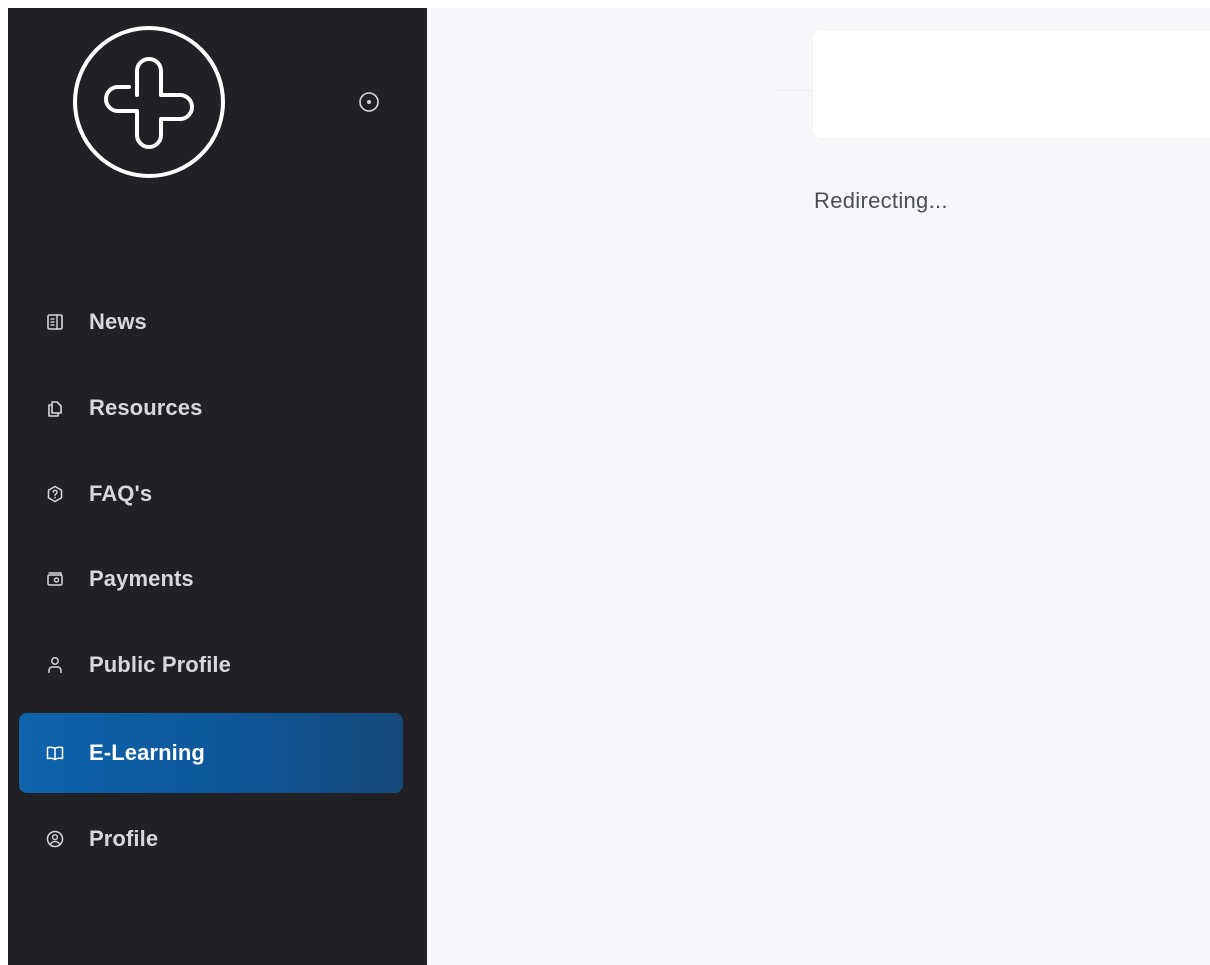 Image resolution: width=1210 pixels, height=965 pixels. Describe the element at coordinates (55, 839) in the screenshot. I see `user-circle-icon` at that location.